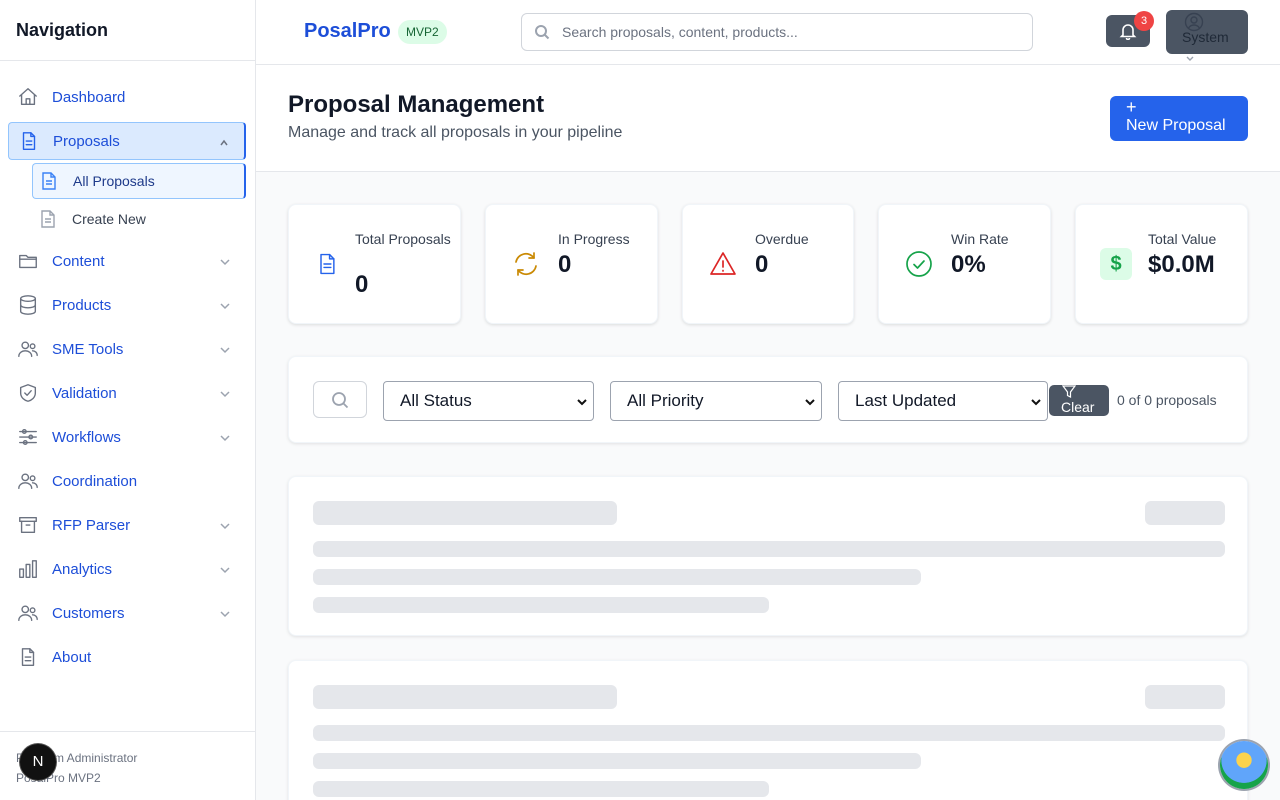  Describe the element at coordinates (127, 97) in the screenshot. I see `sidebar-item-dashboard: Dashboard` at that location.